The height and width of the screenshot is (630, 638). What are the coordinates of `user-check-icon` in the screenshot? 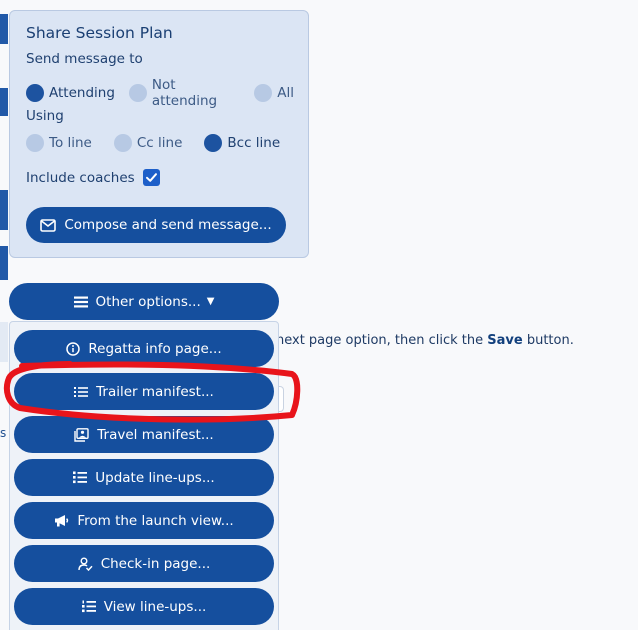 It's located at (85, 564).